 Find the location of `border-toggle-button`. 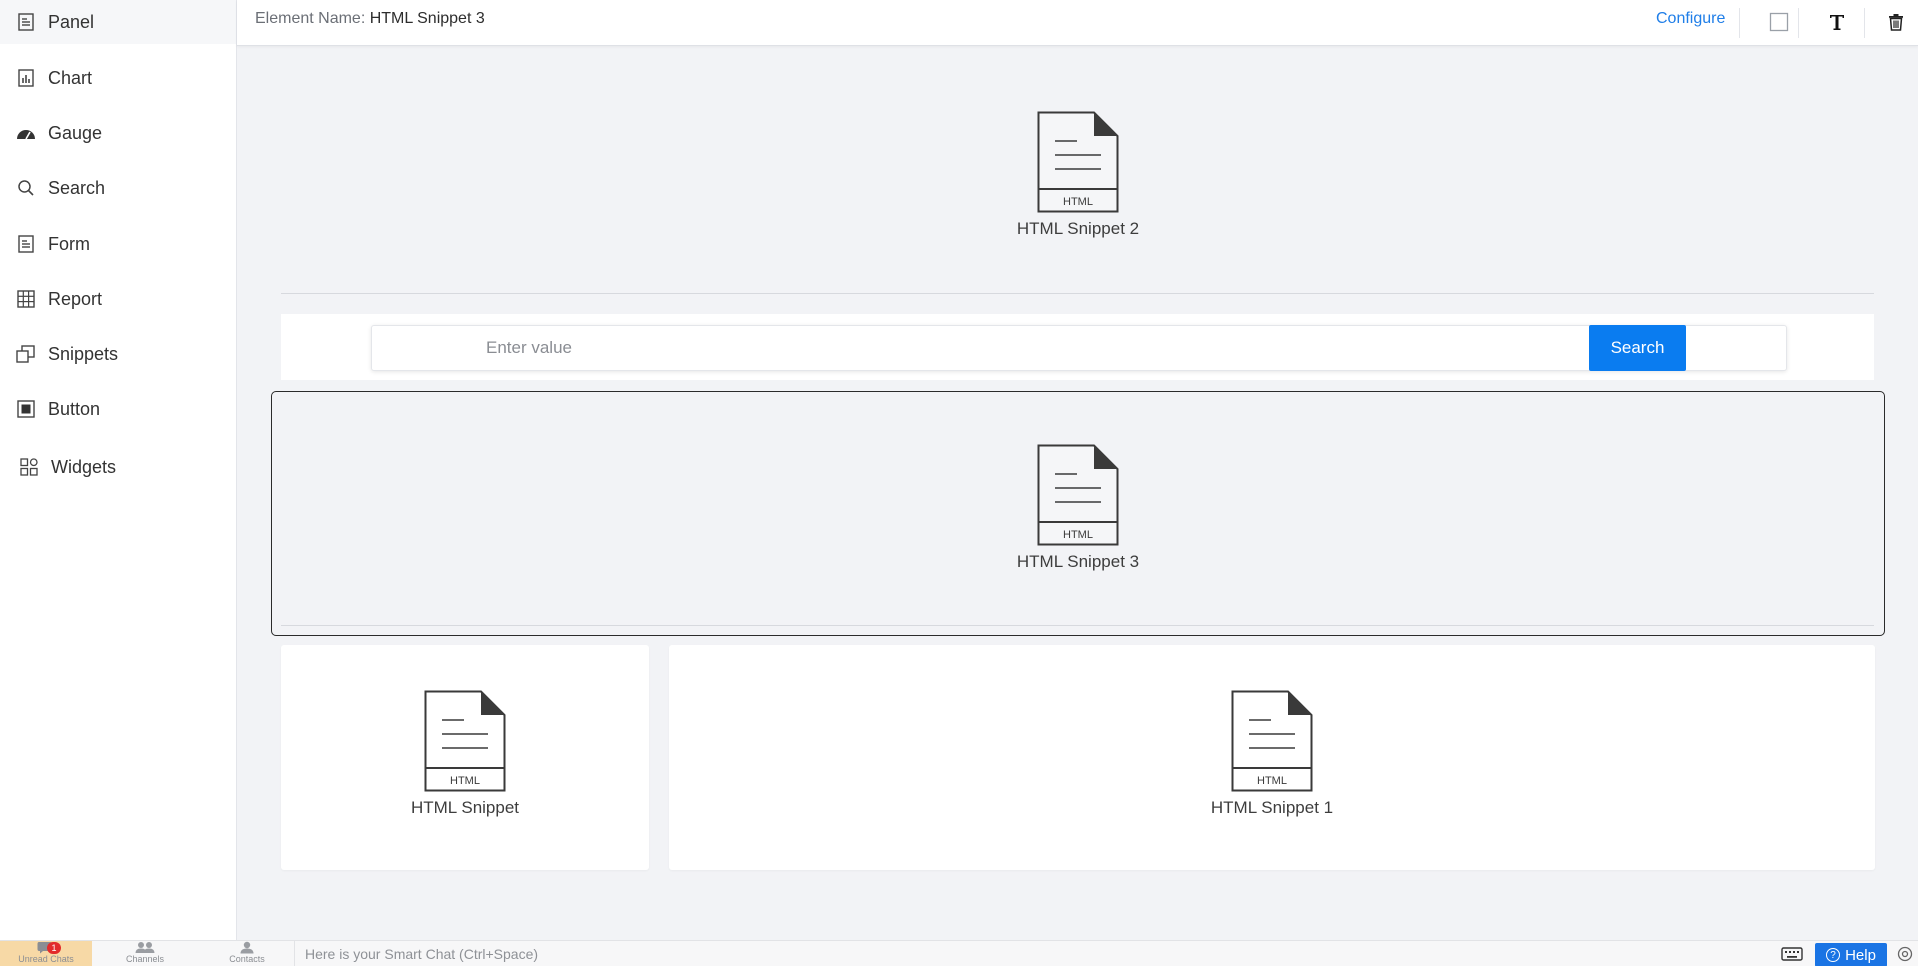

border-toggle-button is located at coordinates (1779, 22).